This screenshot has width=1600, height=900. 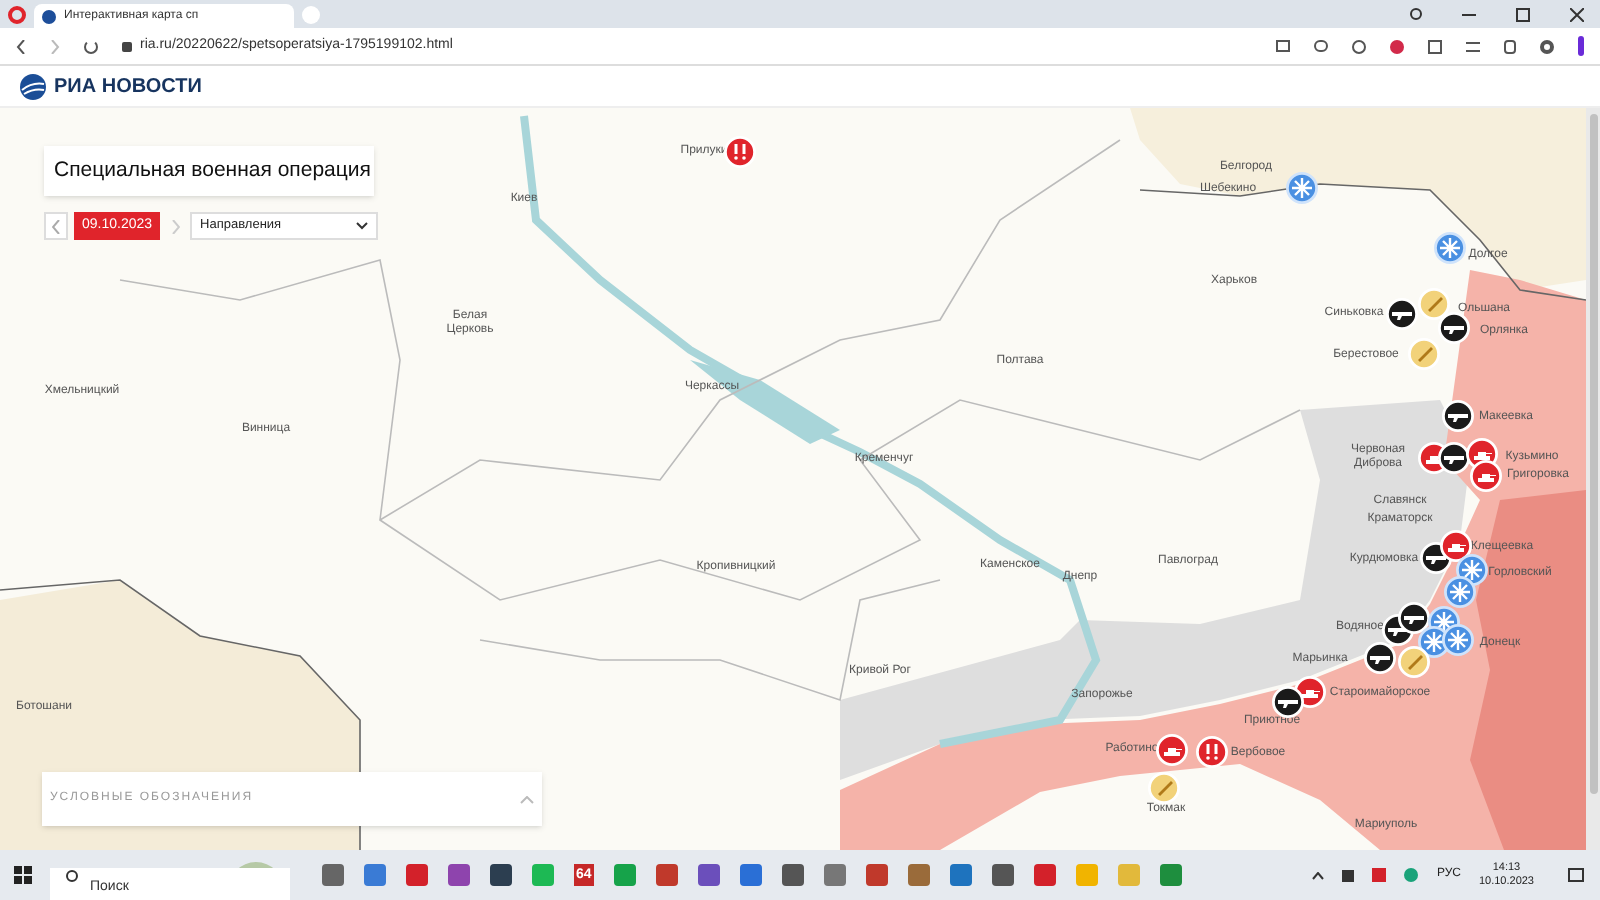 I want to click on site-logo-text: РИА НОВОСТИ, so click(x=128, y=86).